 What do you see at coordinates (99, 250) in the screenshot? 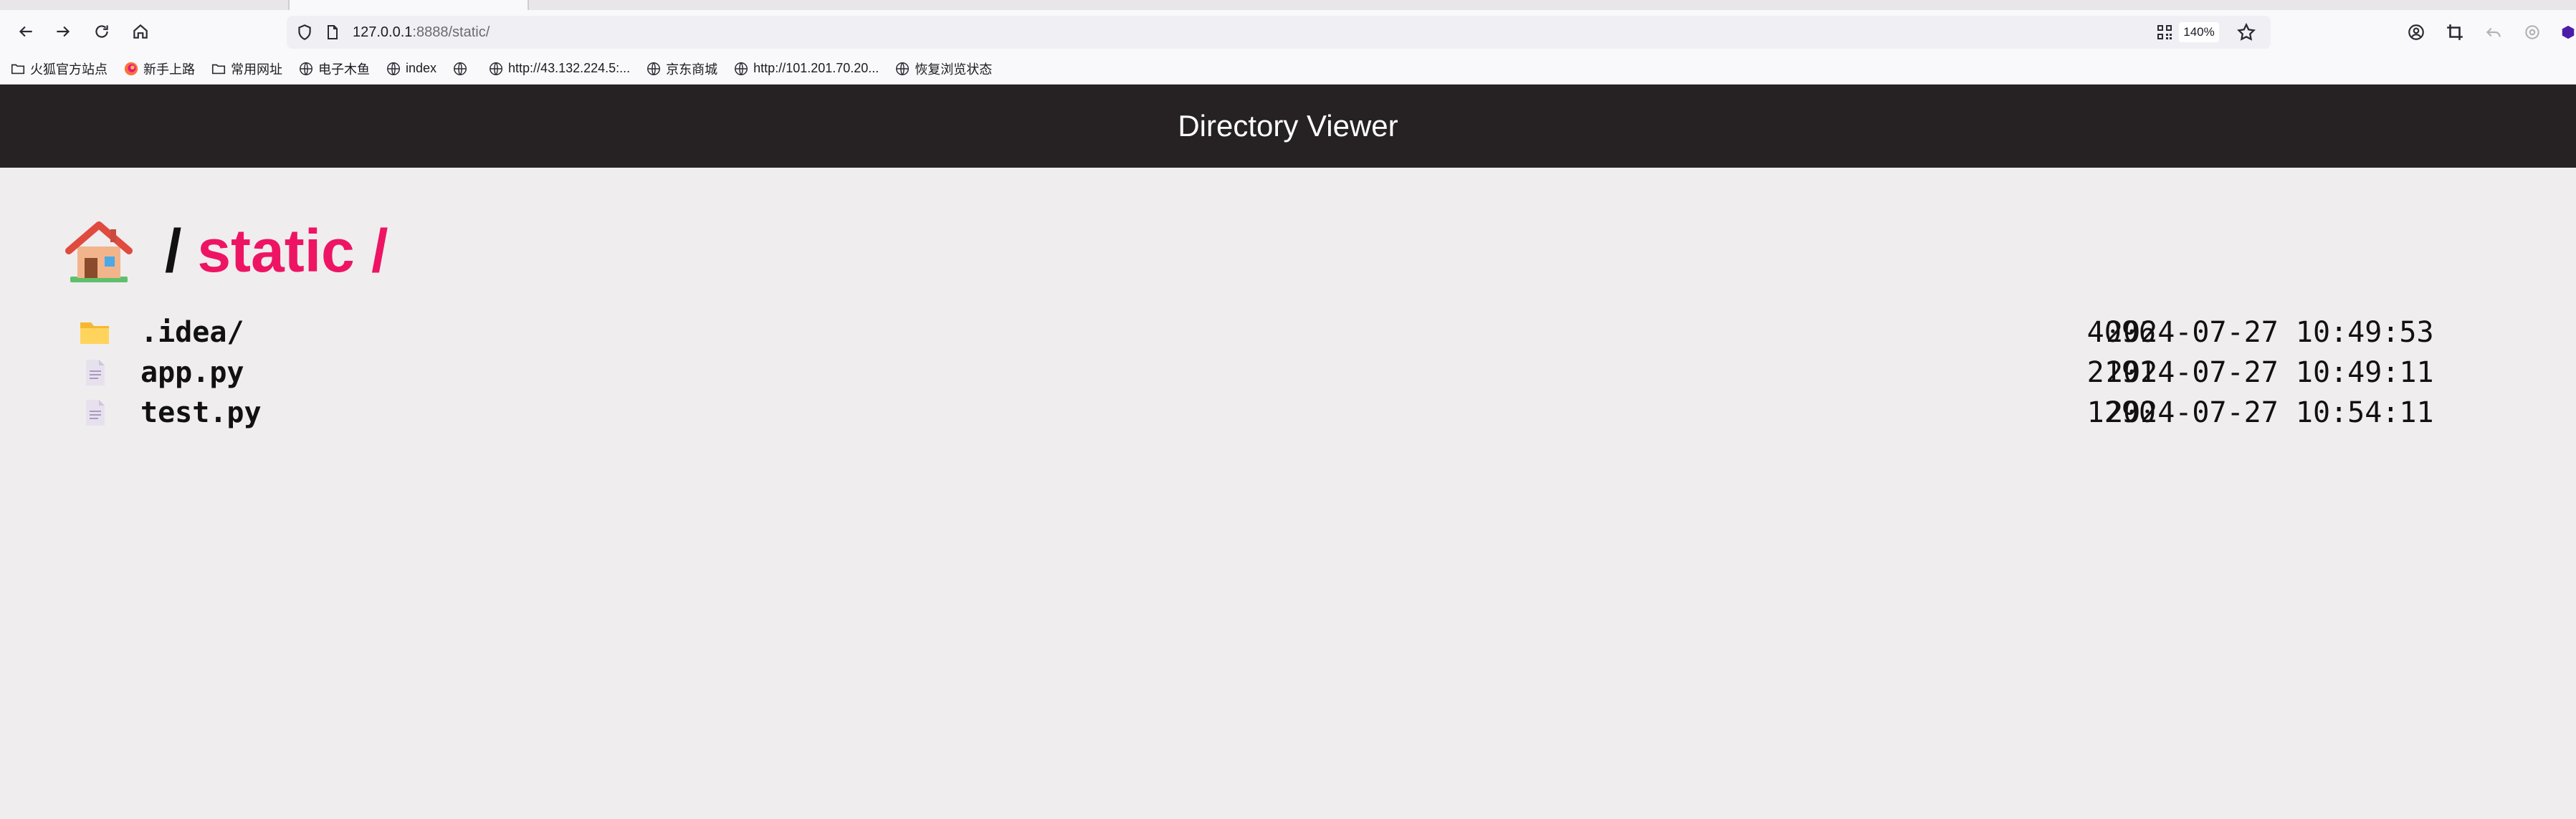
I see `house-icon` at bounding box center [99, 250].